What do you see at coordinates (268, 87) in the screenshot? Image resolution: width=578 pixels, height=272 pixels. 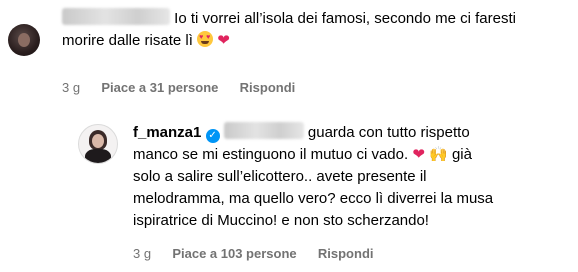 I see `comment-1-reply-button: Rispondi` at bounding box center [268, 87].